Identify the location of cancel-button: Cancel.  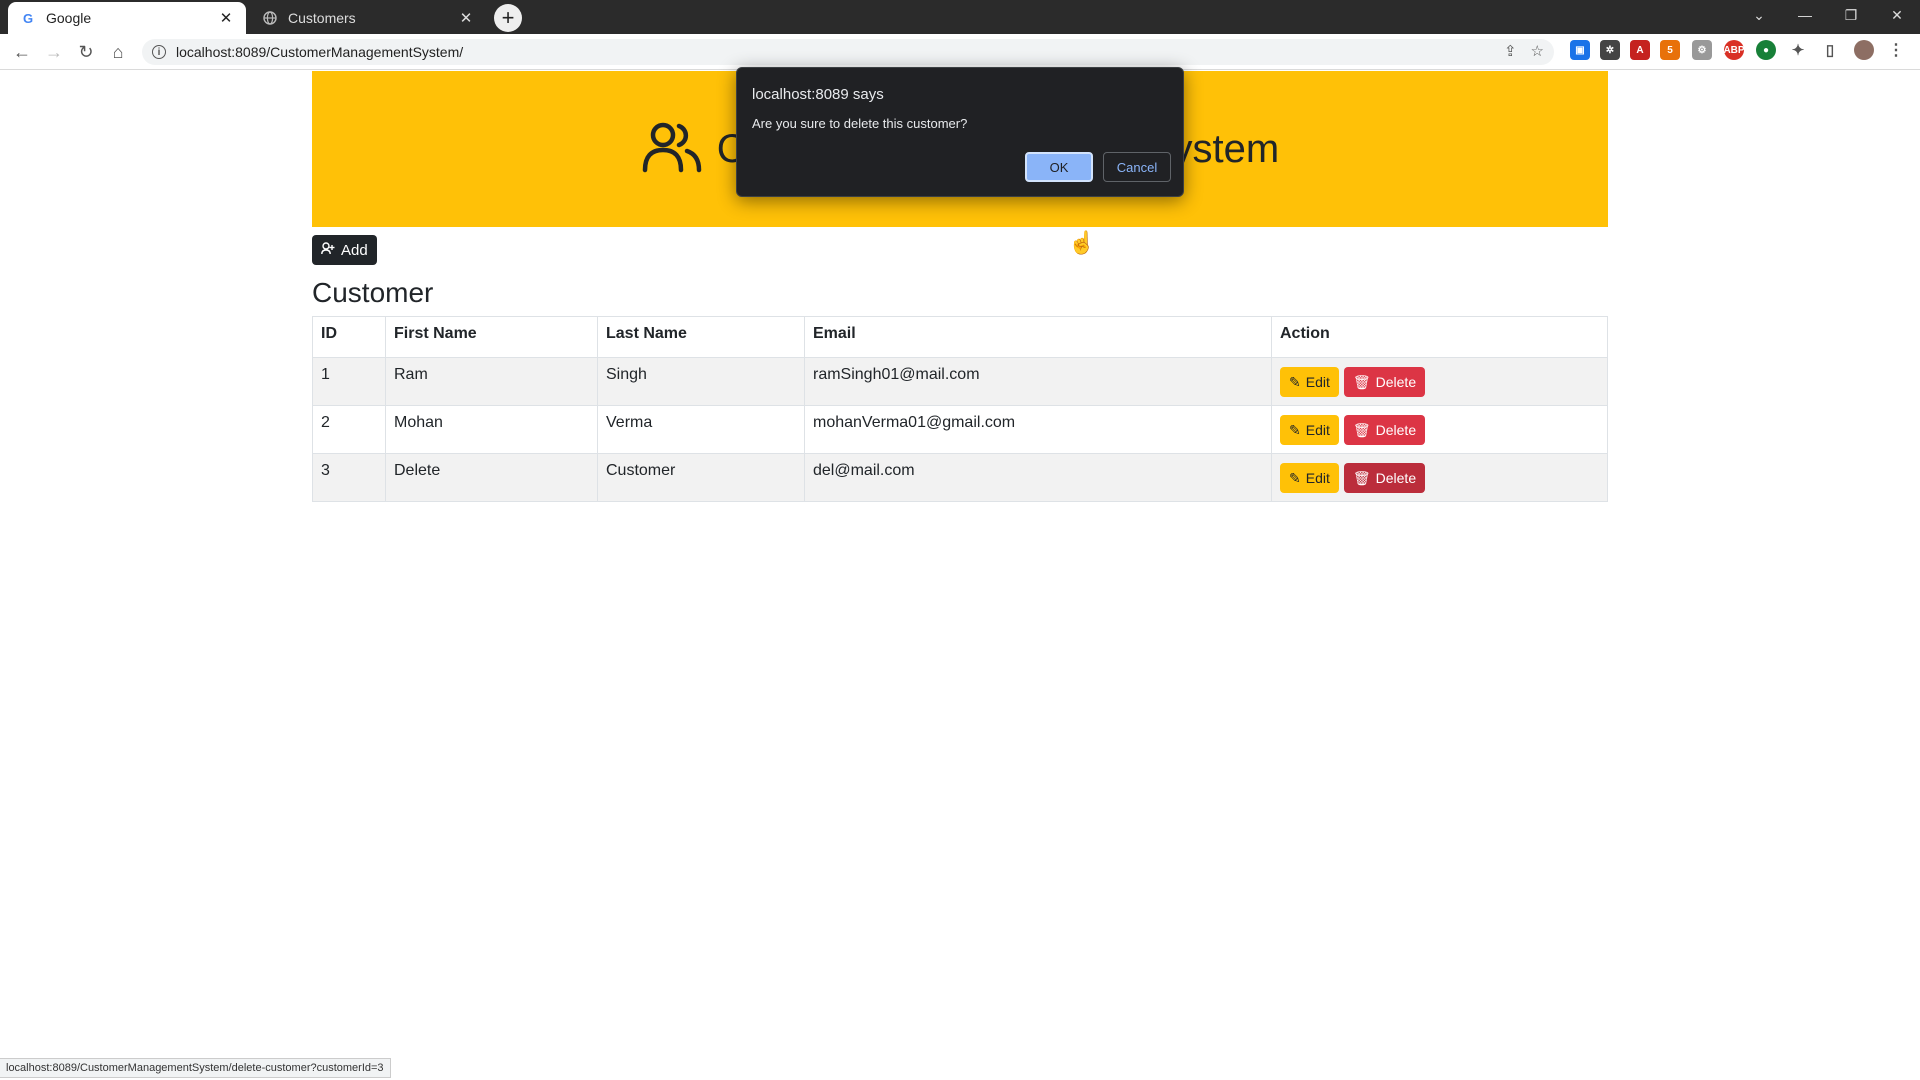
(1137, 167).